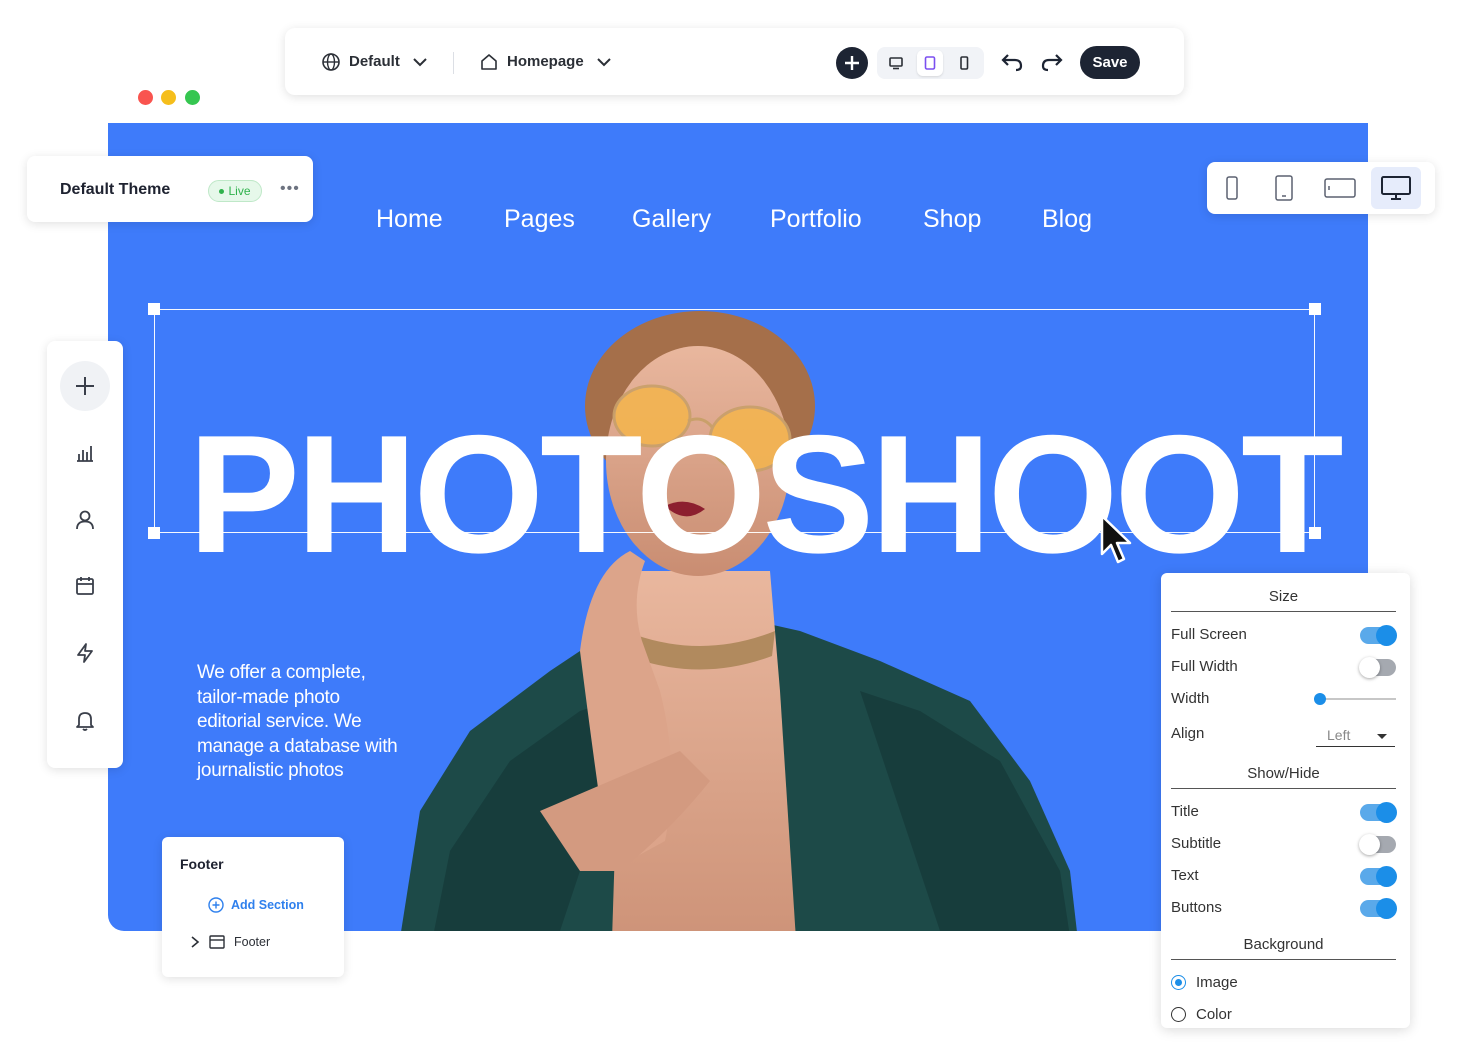 This screenshot has height=1051, width=1458. What do you see at coordinates (1185, 875) in the screenshot?
I see `text-label: Text` at bounding box center [1185, 875].